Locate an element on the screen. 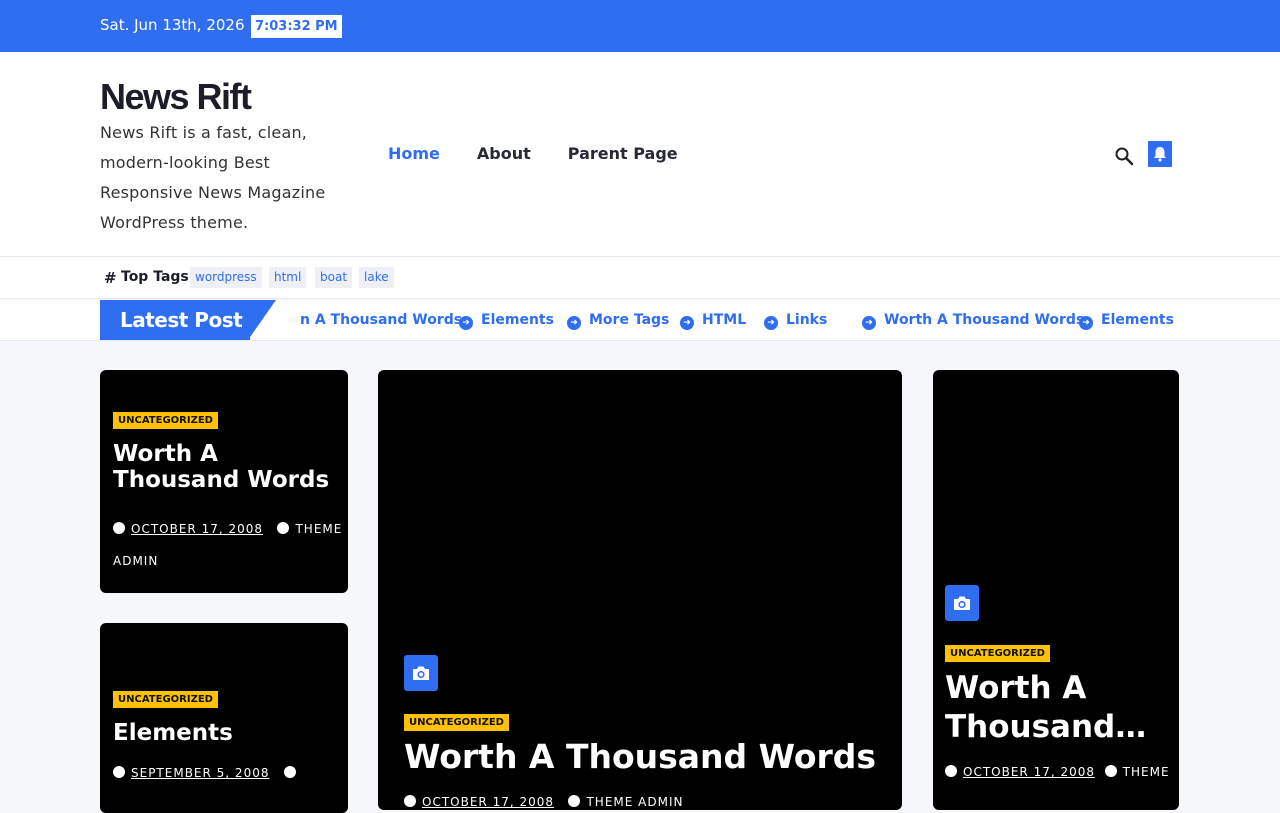  ticker-item: ➜ More Tags is located at coordinates (618, 321).